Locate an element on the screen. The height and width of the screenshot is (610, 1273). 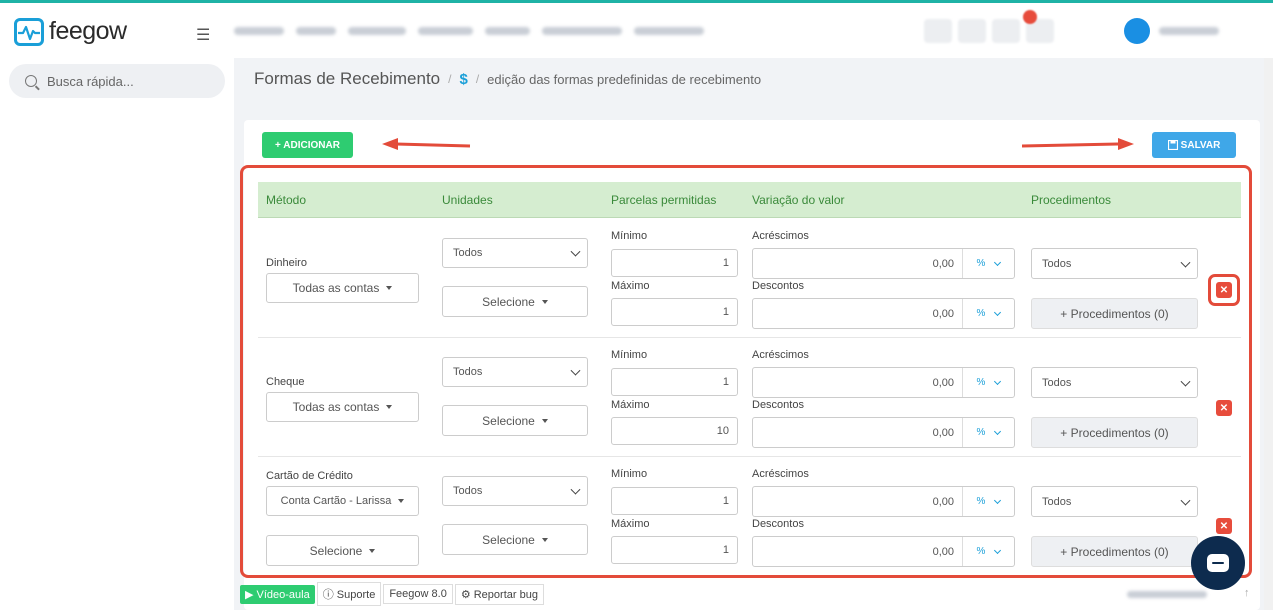
add-button: + ADICIONAR is located at coordinates (307, 145).